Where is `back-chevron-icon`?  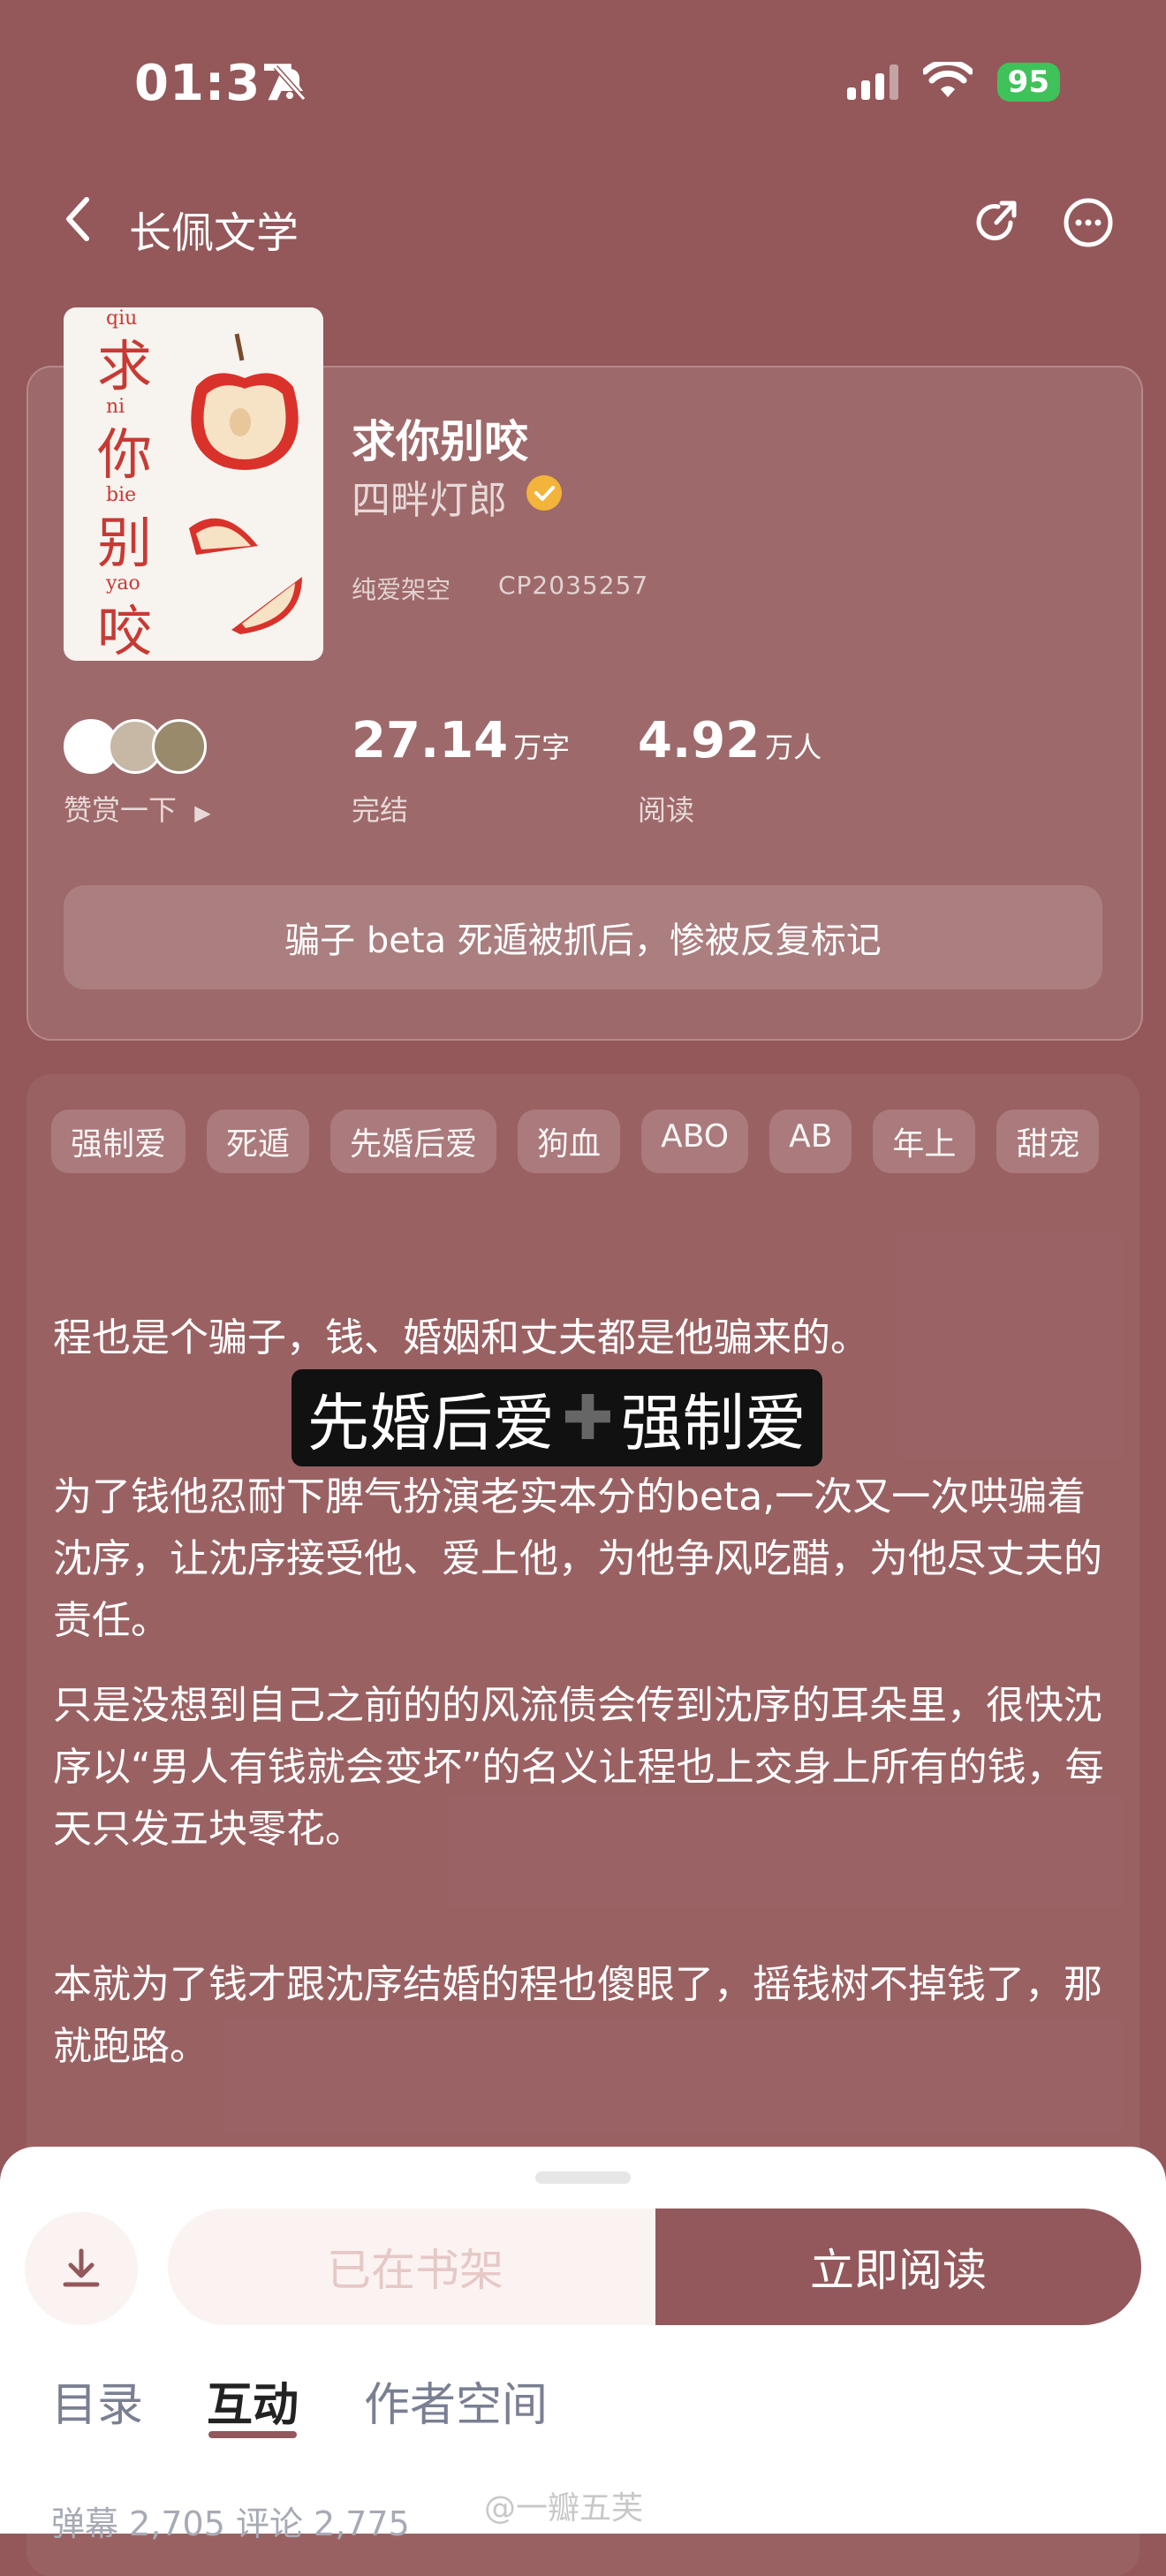
back-chevron-icon is located at coordinates (78, 224).